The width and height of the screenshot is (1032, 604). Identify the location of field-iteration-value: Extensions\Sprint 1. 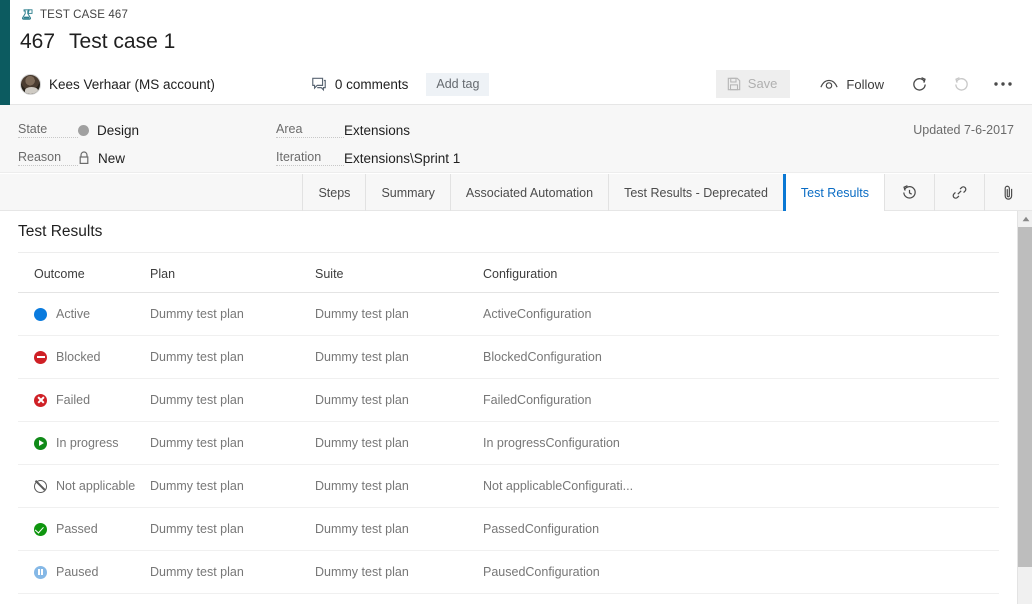
(402, 158).